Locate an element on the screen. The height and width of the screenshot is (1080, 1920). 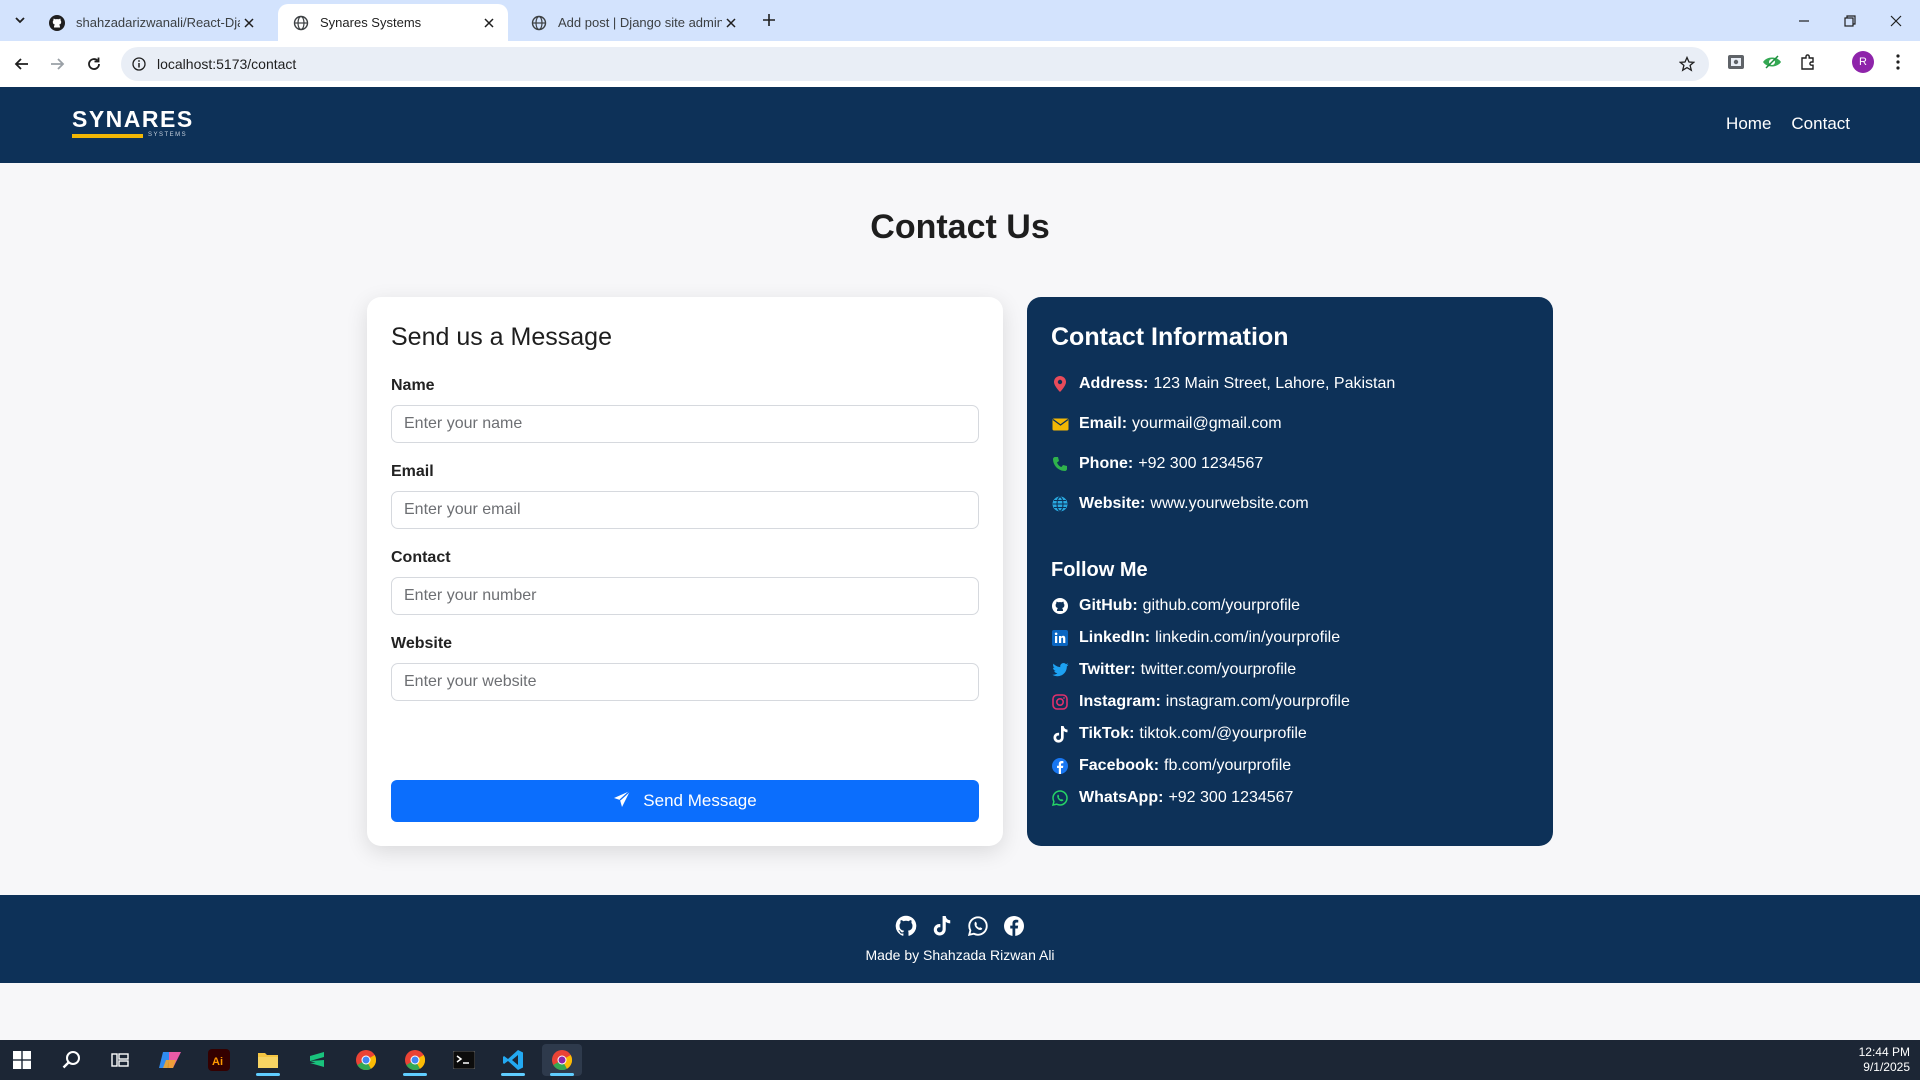
name-field is located at coordinates (685, 424).